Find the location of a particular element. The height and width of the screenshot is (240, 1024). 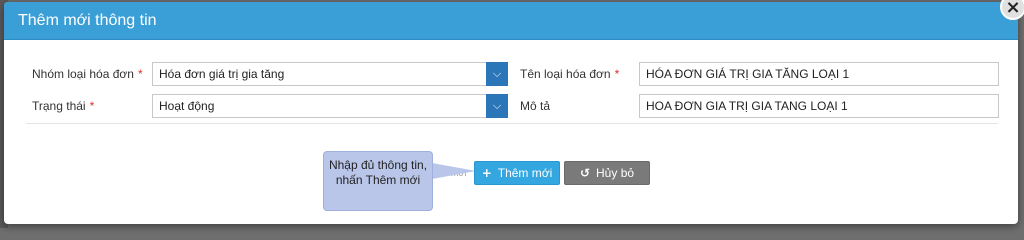

tooltip-pointer is located at coordinates (454, 171).